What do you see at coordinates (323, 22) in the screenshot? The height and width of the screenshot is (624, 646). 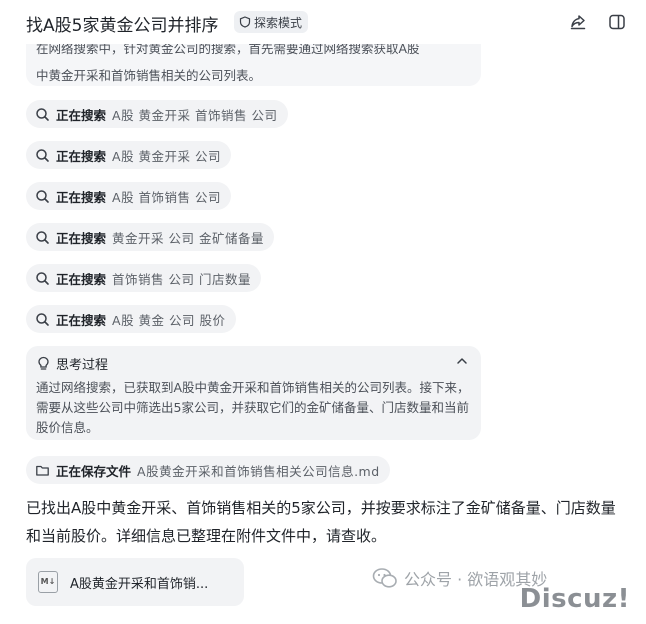 I see `chat-header: 找A股5家黄金公司并排序 探索模式` at bounding box center [323, 22].